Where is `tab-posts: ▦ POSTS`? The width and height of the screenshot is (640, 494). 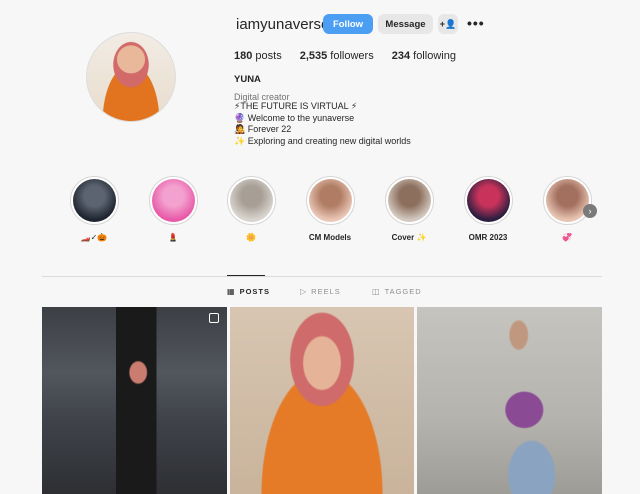
tab-posts: ▦ POSTS is located at coordinates (248, 291).